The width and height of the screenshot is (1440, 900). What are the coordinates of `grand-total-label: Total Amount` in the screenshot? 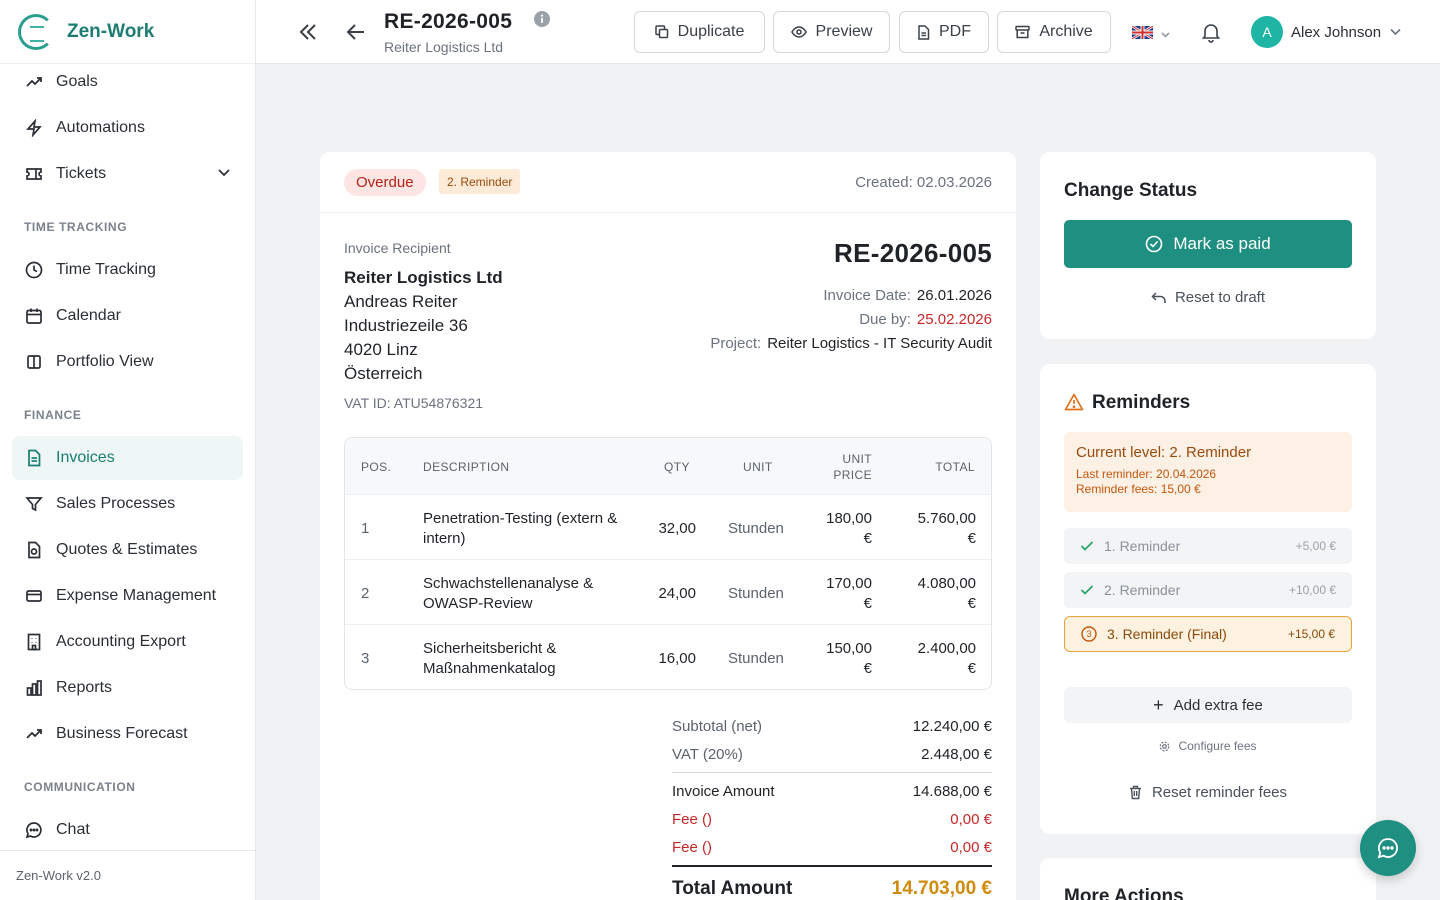 It's located at (732, 888).